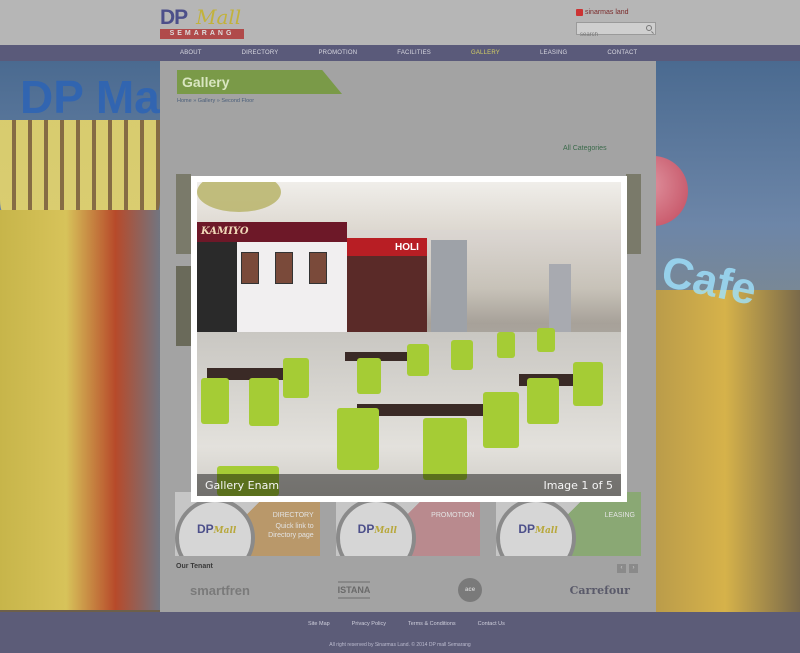 The width and height of the screenshot is (800, 653). What do you see at coordinates (242, 485) in the screenshot?
I see `lightbox-caption: Gallery Enam` at bounding box center [242, 485].